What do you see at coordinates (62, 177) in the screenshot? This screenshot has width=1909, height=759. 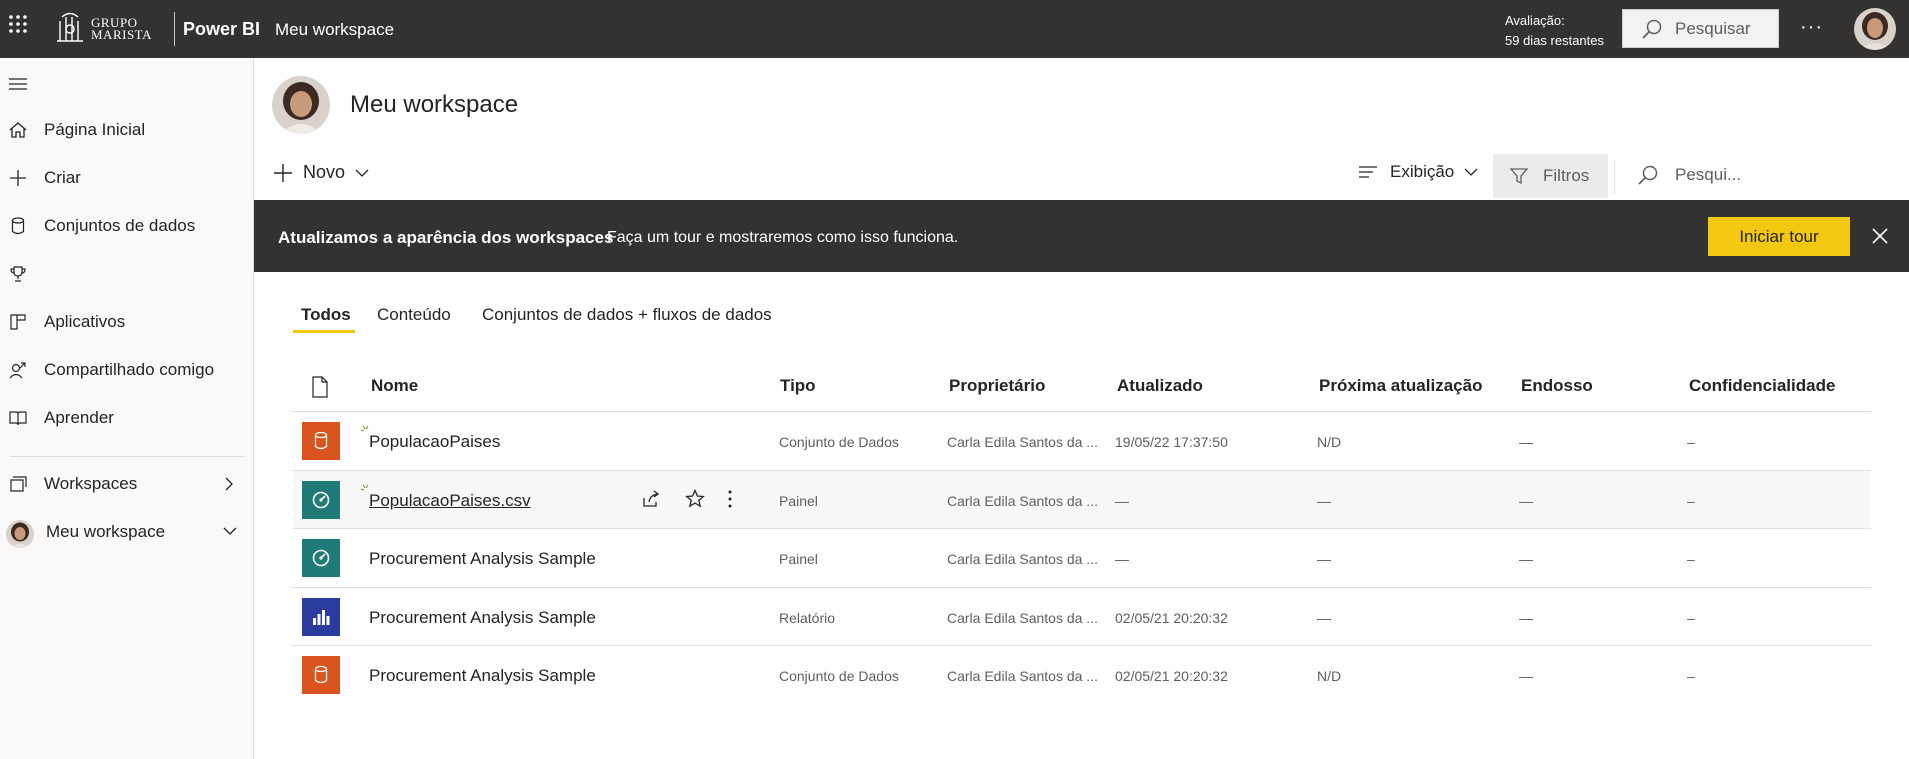 I see `sidebar-item-label: Criar` at bounding box center [62, 177].